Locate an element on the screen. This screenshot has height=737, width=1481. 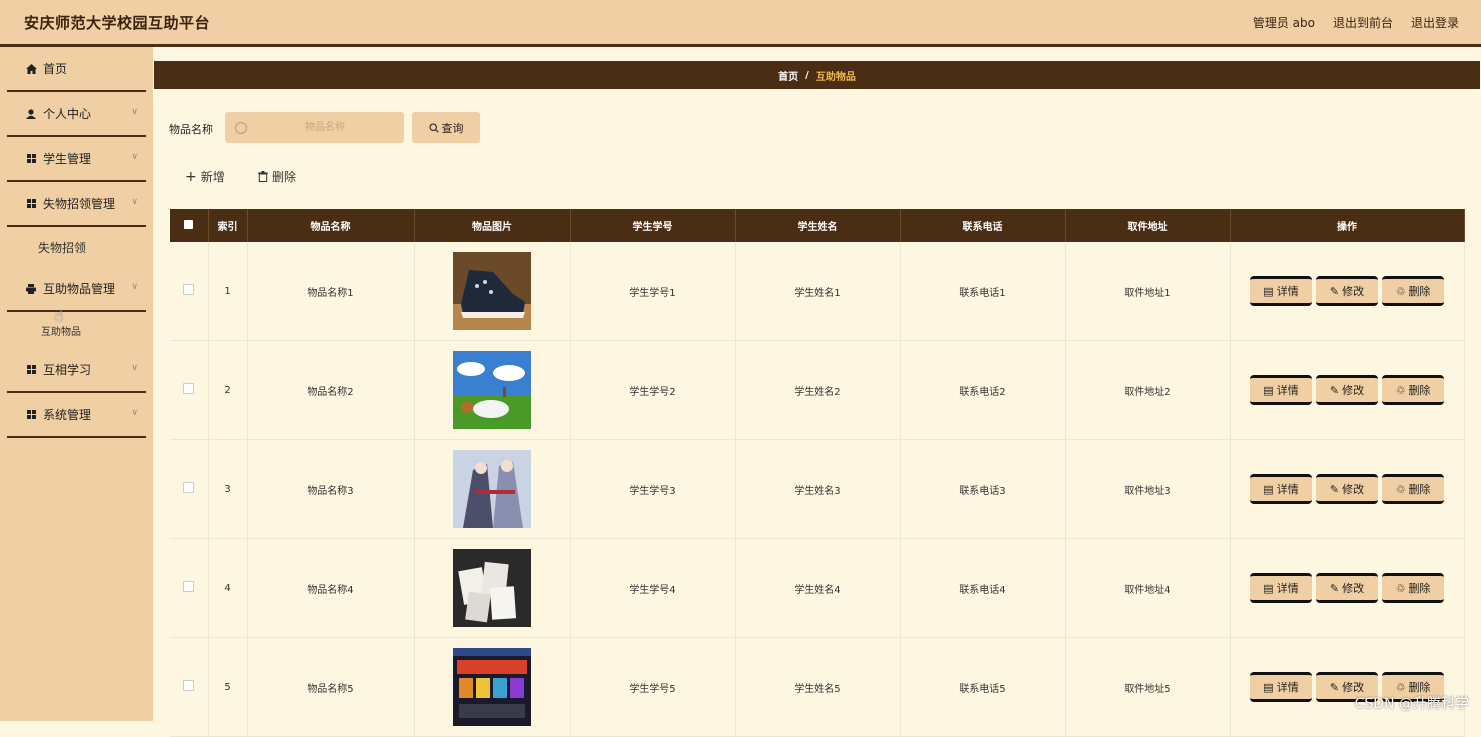
search-input is located at coordinates (325, 127).